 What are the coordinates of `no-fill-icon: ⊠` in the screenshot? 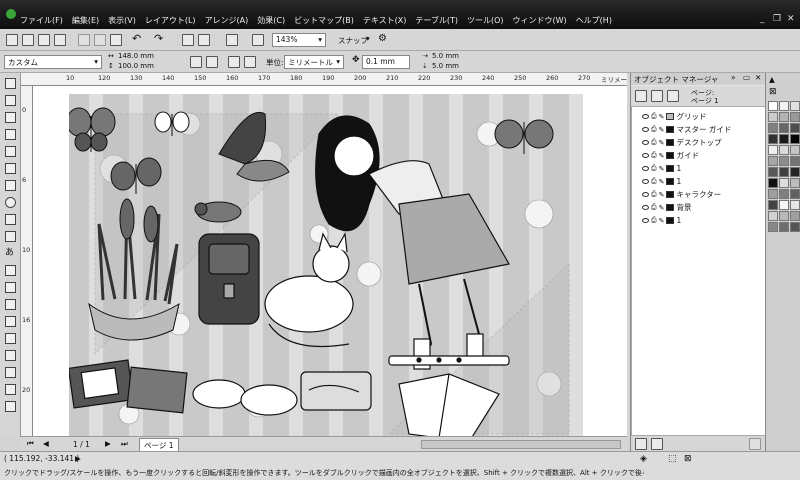 It's located at (688, 459).